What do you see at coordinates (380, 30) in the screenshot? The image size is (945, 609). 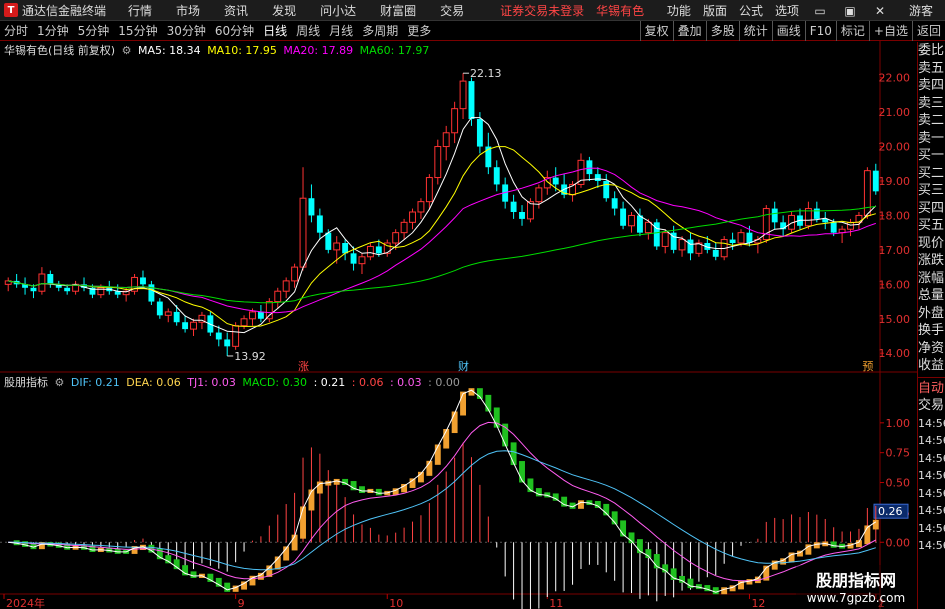 I see `tab-multi-period: 多周期` at bounding box center [380, 30].